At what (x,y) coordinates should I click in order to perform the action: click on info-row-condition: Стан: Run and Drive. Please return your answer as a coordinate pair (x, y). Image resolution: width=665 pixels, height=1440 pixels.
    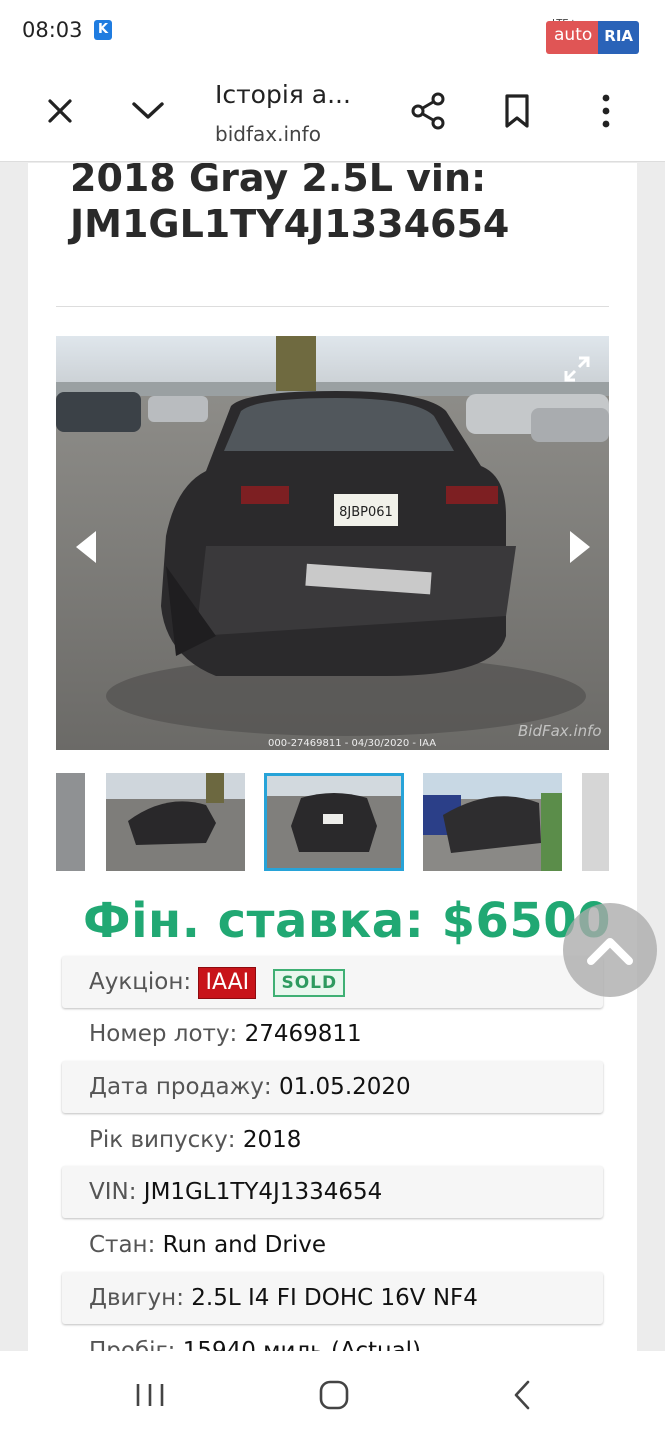
    Looking at the image, I should click on (332, 1245).